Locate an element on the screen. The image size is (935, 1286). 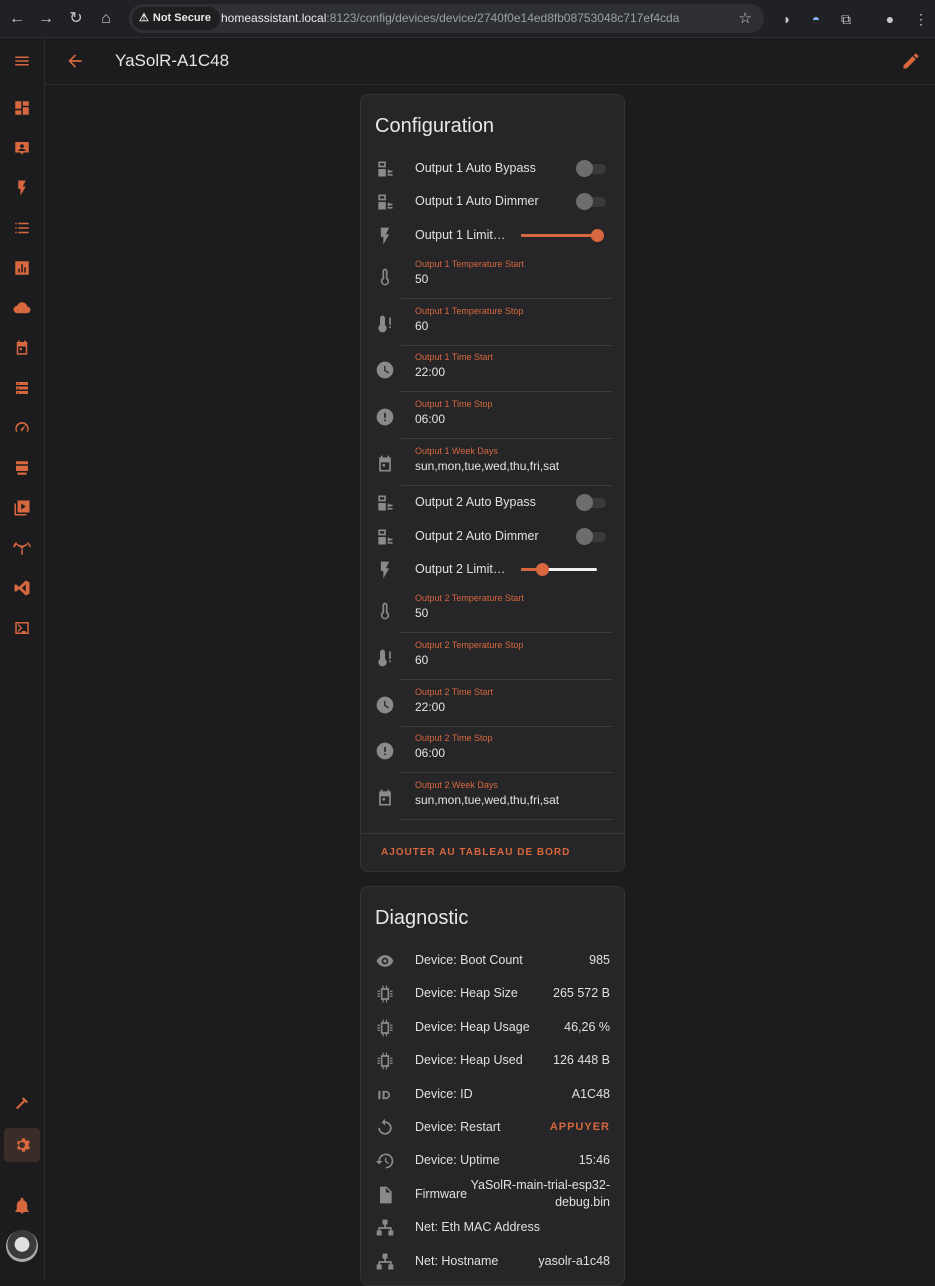
field-box: Output 2 Temperature Stop 60 is located at coordinates (506, 657).